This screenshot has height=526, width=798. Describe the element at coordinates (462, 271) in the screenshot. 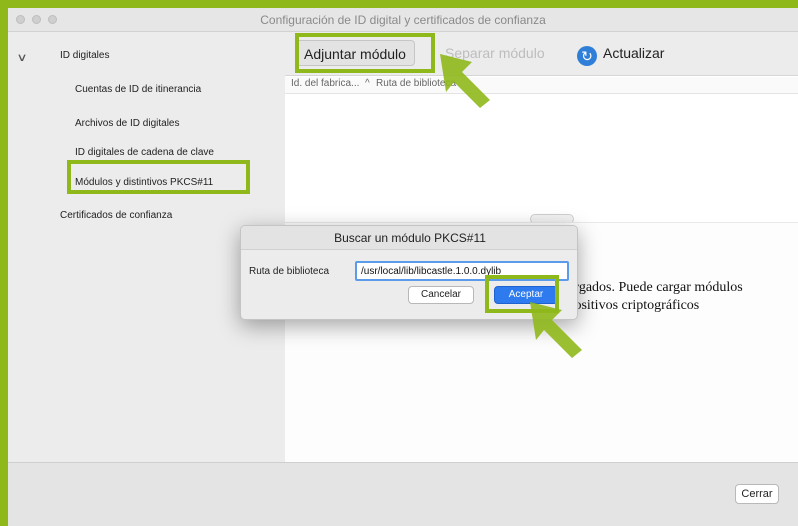

I see `library-path-input: /usr/local/lib/libcastle.1.0.0.dylib` at that location.